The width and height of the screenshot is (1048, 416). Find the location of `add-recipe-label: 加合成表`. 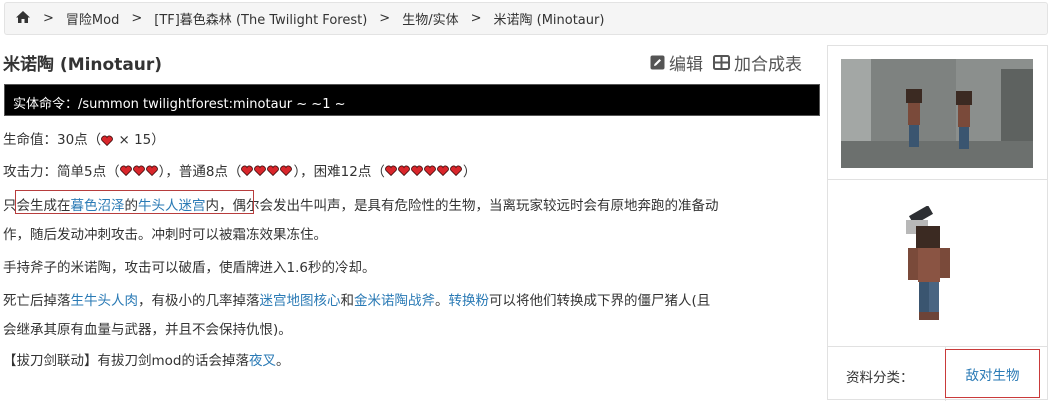

add-recipe-label: 加合成表 is located at coordinates (768, 65).